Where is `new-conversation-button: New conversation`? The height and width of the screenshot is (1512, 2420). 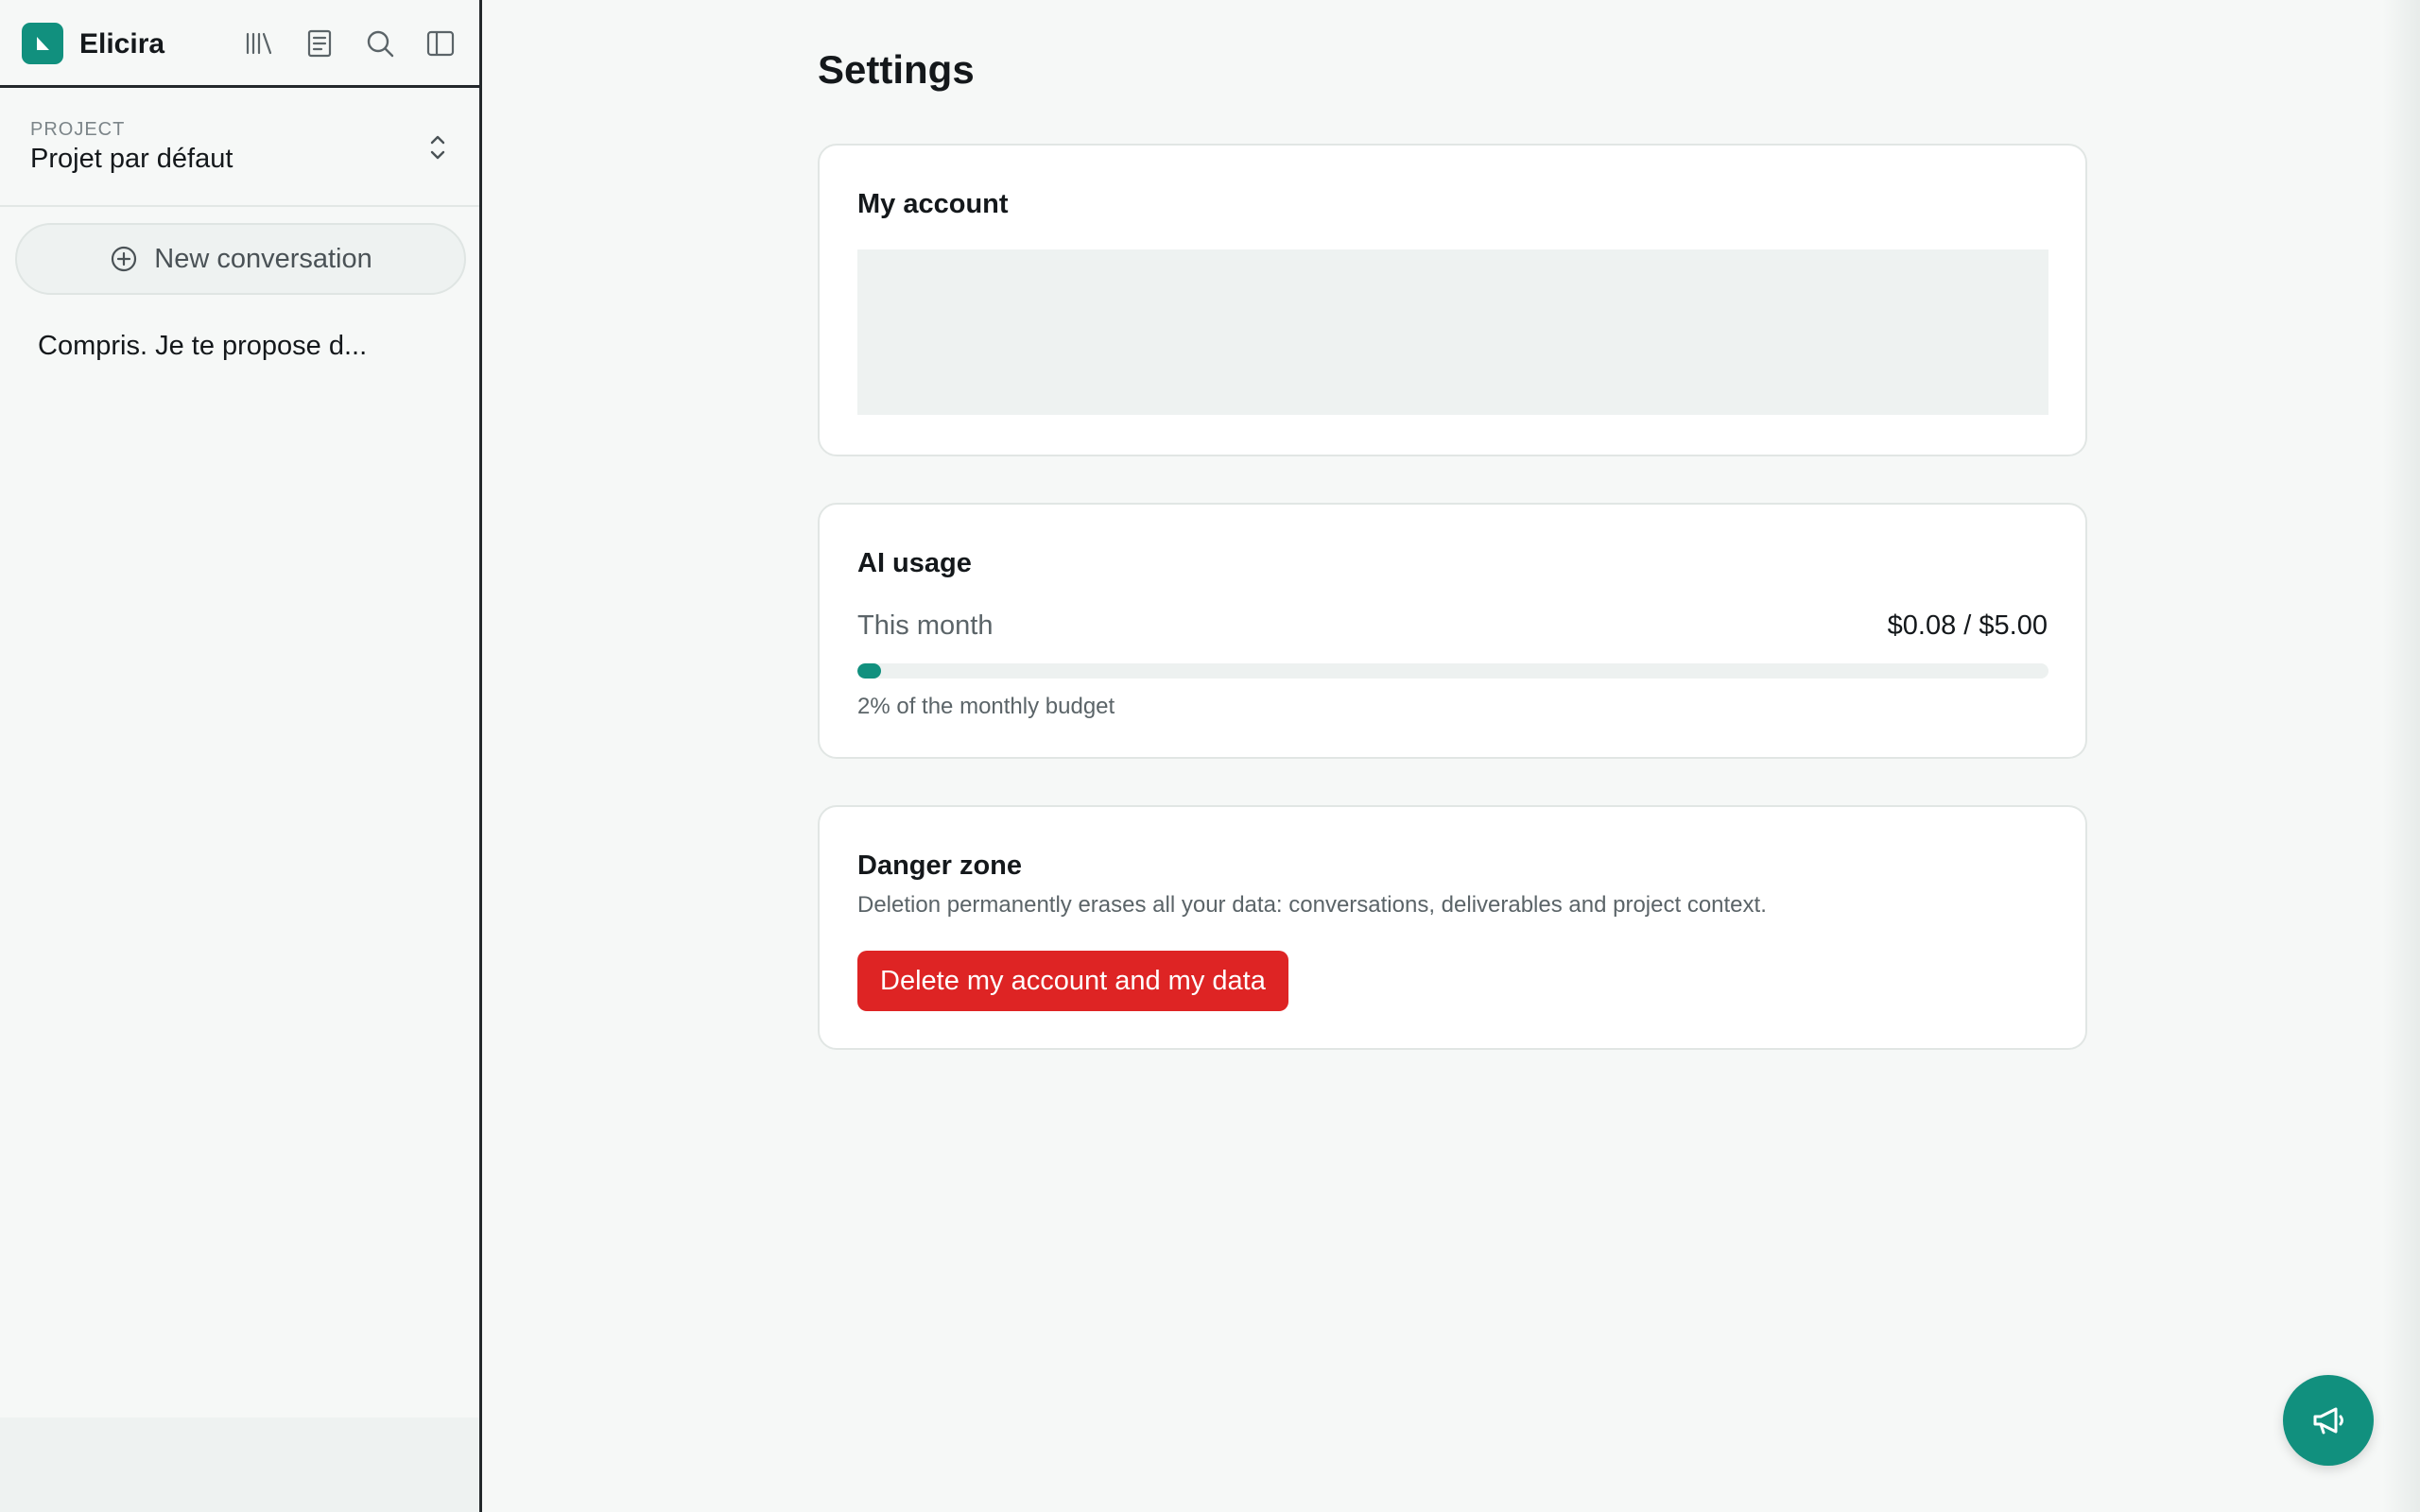
new-conversation-button: New conversation is located at coordinates (241, 259).